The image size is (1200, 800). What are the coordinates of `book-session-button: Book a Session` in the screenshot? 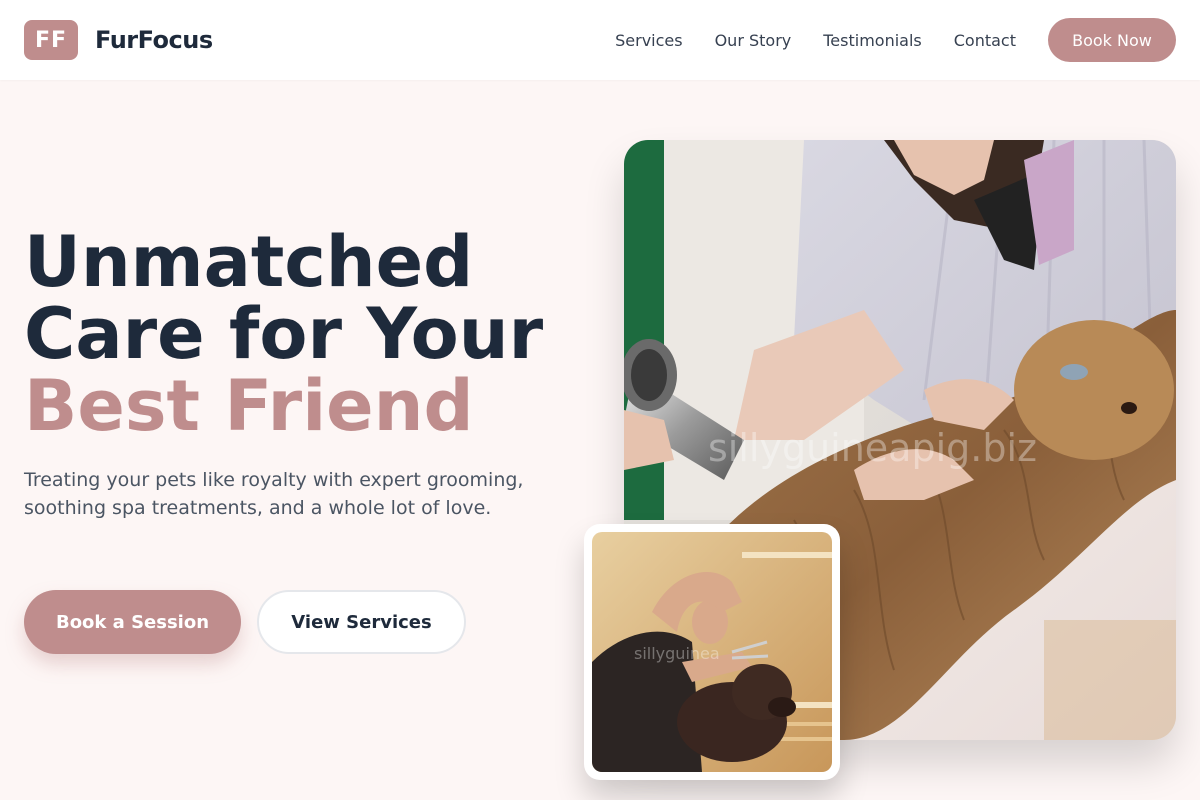 It's located at (132, 622).